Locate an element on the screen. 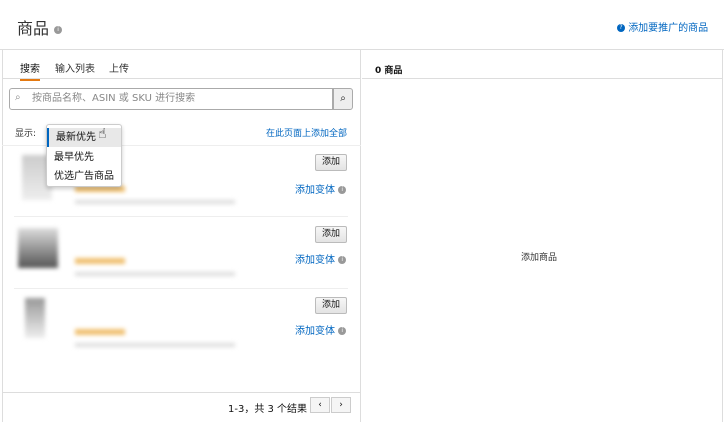 Image resolution: width=724 pixels, height=422 pixels. add-promoted-products-link: ? 添加要推广的商品 is located at coordinates (662, 26).